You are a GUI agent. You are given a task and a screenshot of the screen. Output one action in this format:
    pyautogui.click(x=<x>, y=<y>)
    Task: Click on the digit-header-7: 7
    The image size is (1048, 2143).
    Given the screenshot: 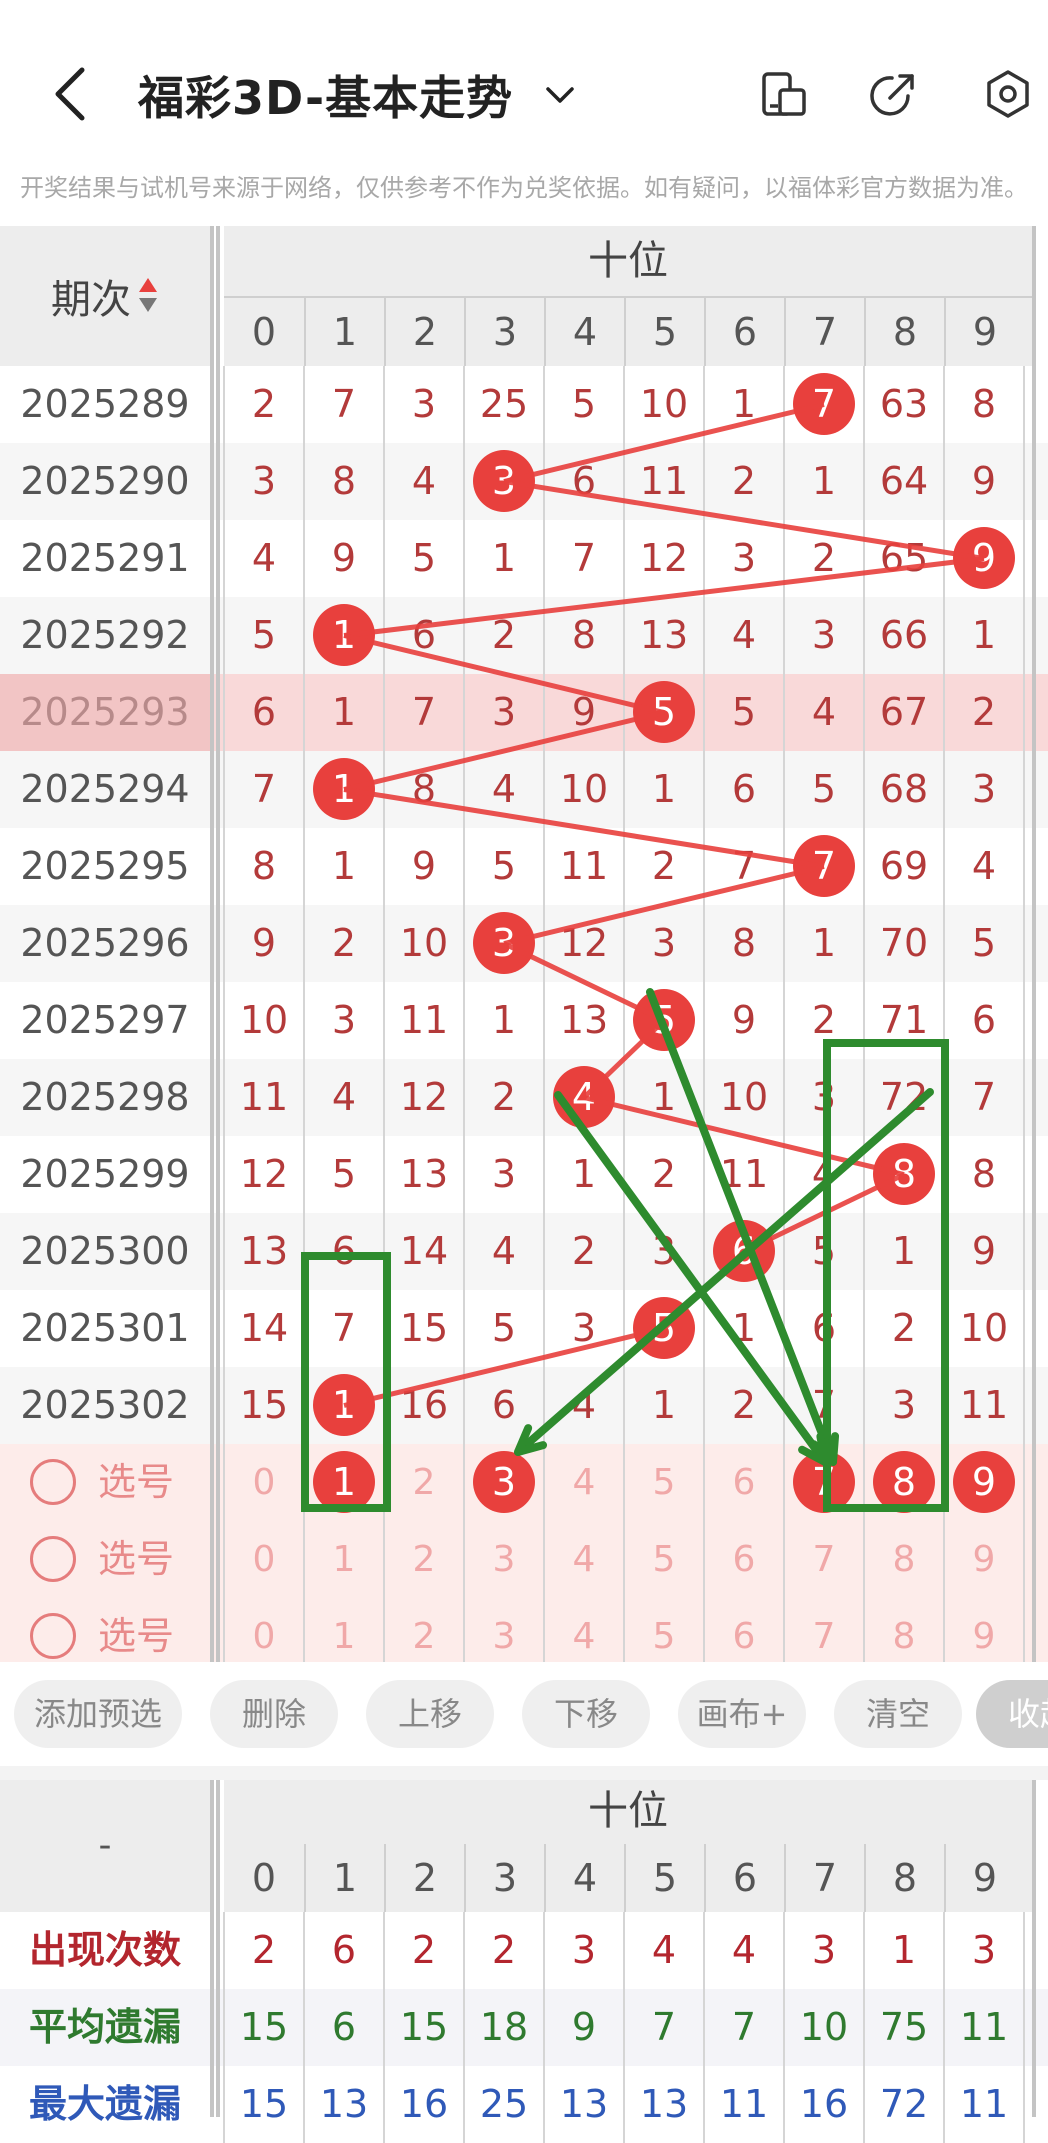 What is the action you would take?
    pyautogui.click(x=824, y=332)
    